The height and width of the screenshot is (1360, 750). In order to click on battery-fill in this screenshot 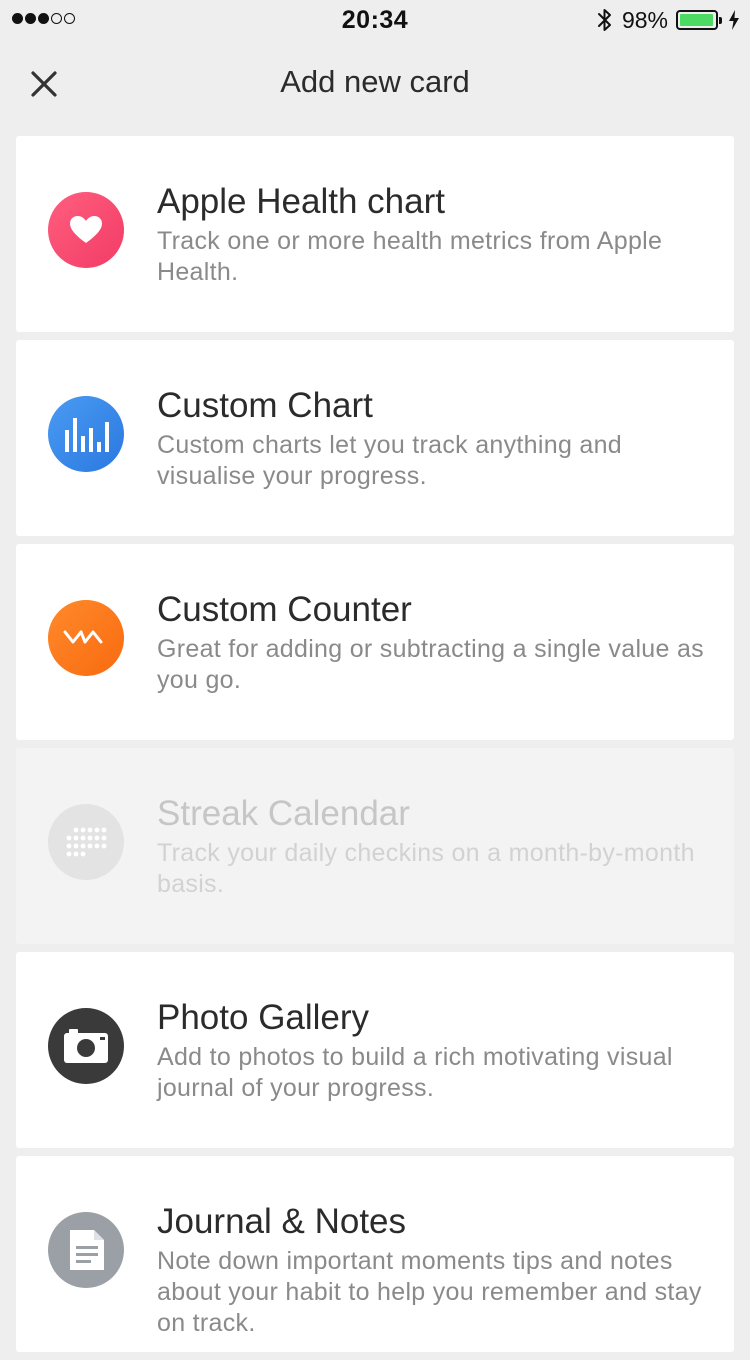, I will do `click(697, 20)`.